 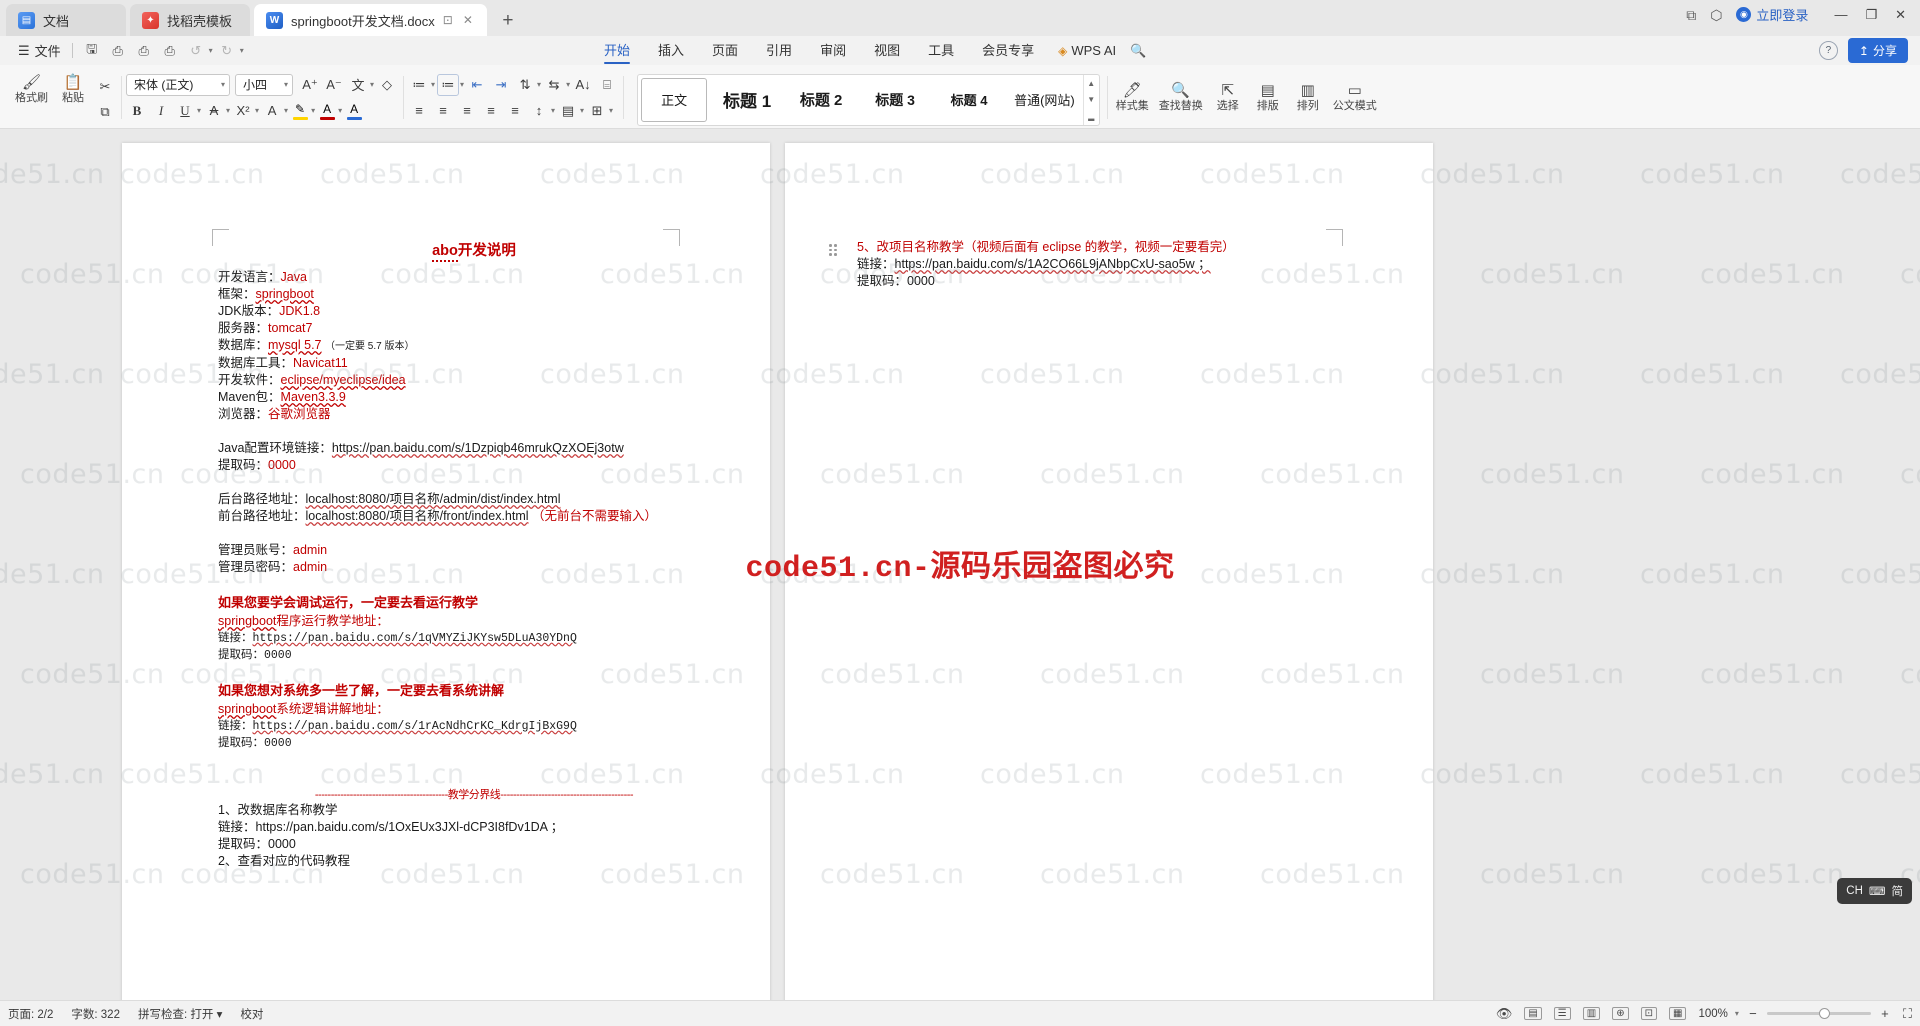 I want to click on web-layout-icon: ⊕, so click(x=1620, y=1013).